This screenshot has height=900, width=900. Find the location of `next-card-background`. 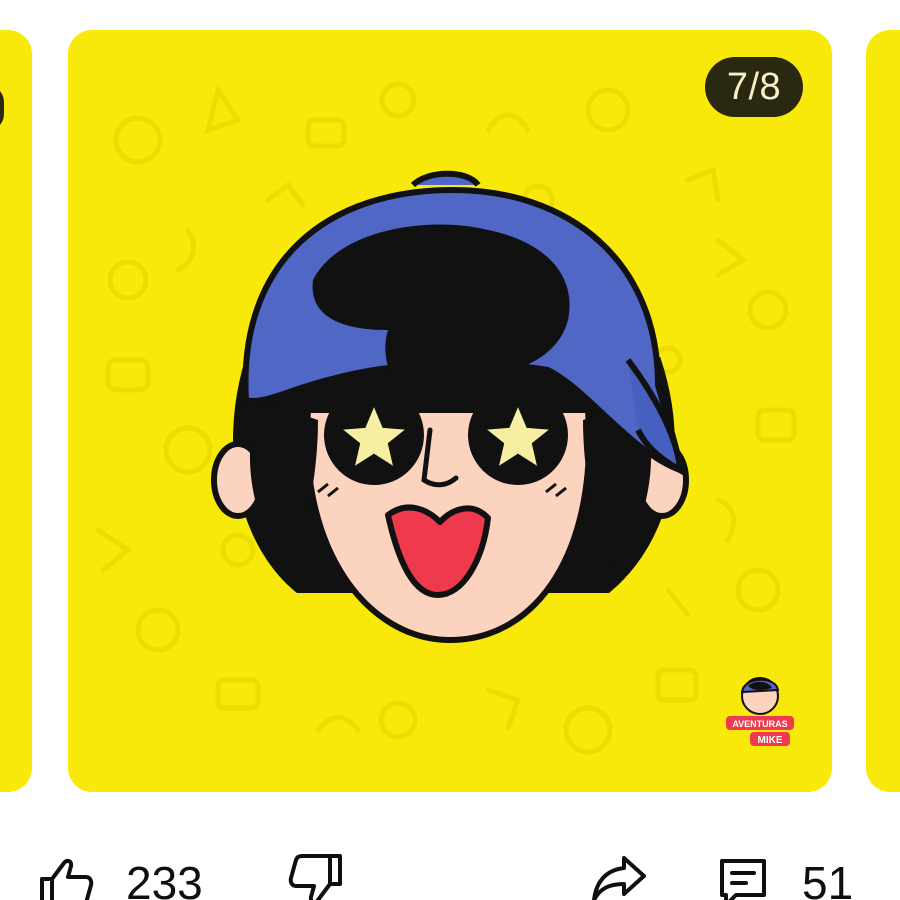

next-card-background is located at coordinates (883, 411).